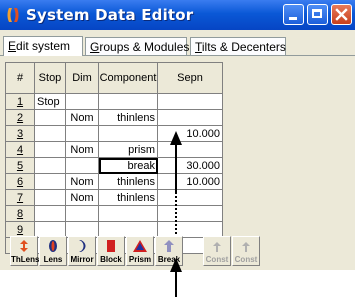 Image resolution: width=355 pixels, height=297 pixels. I want to click on table-row: 3 10.000, so click(114, 133).